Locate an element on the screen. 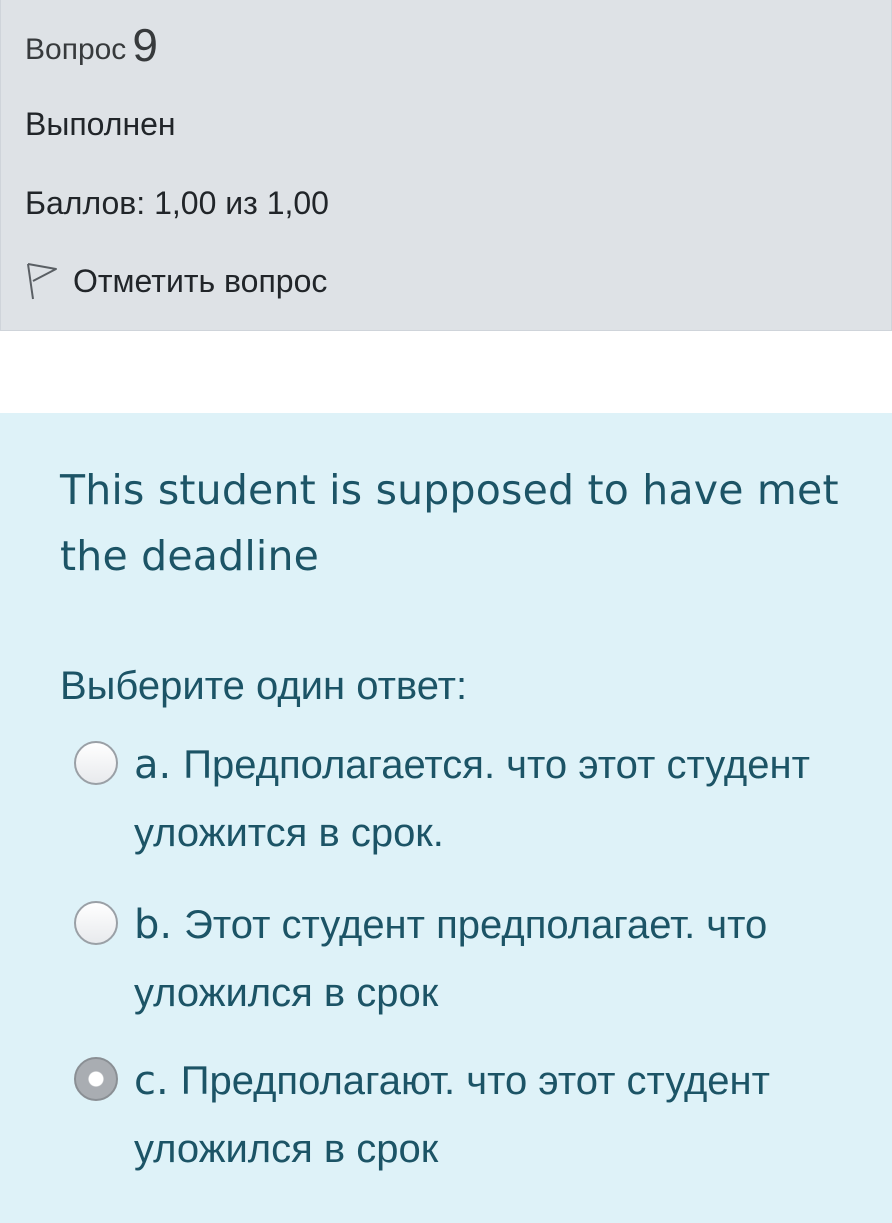 The width and height of the screenshot is (892, 1223). answer-prompt: Выберите один ответ: is located at coordinates (264, 686).